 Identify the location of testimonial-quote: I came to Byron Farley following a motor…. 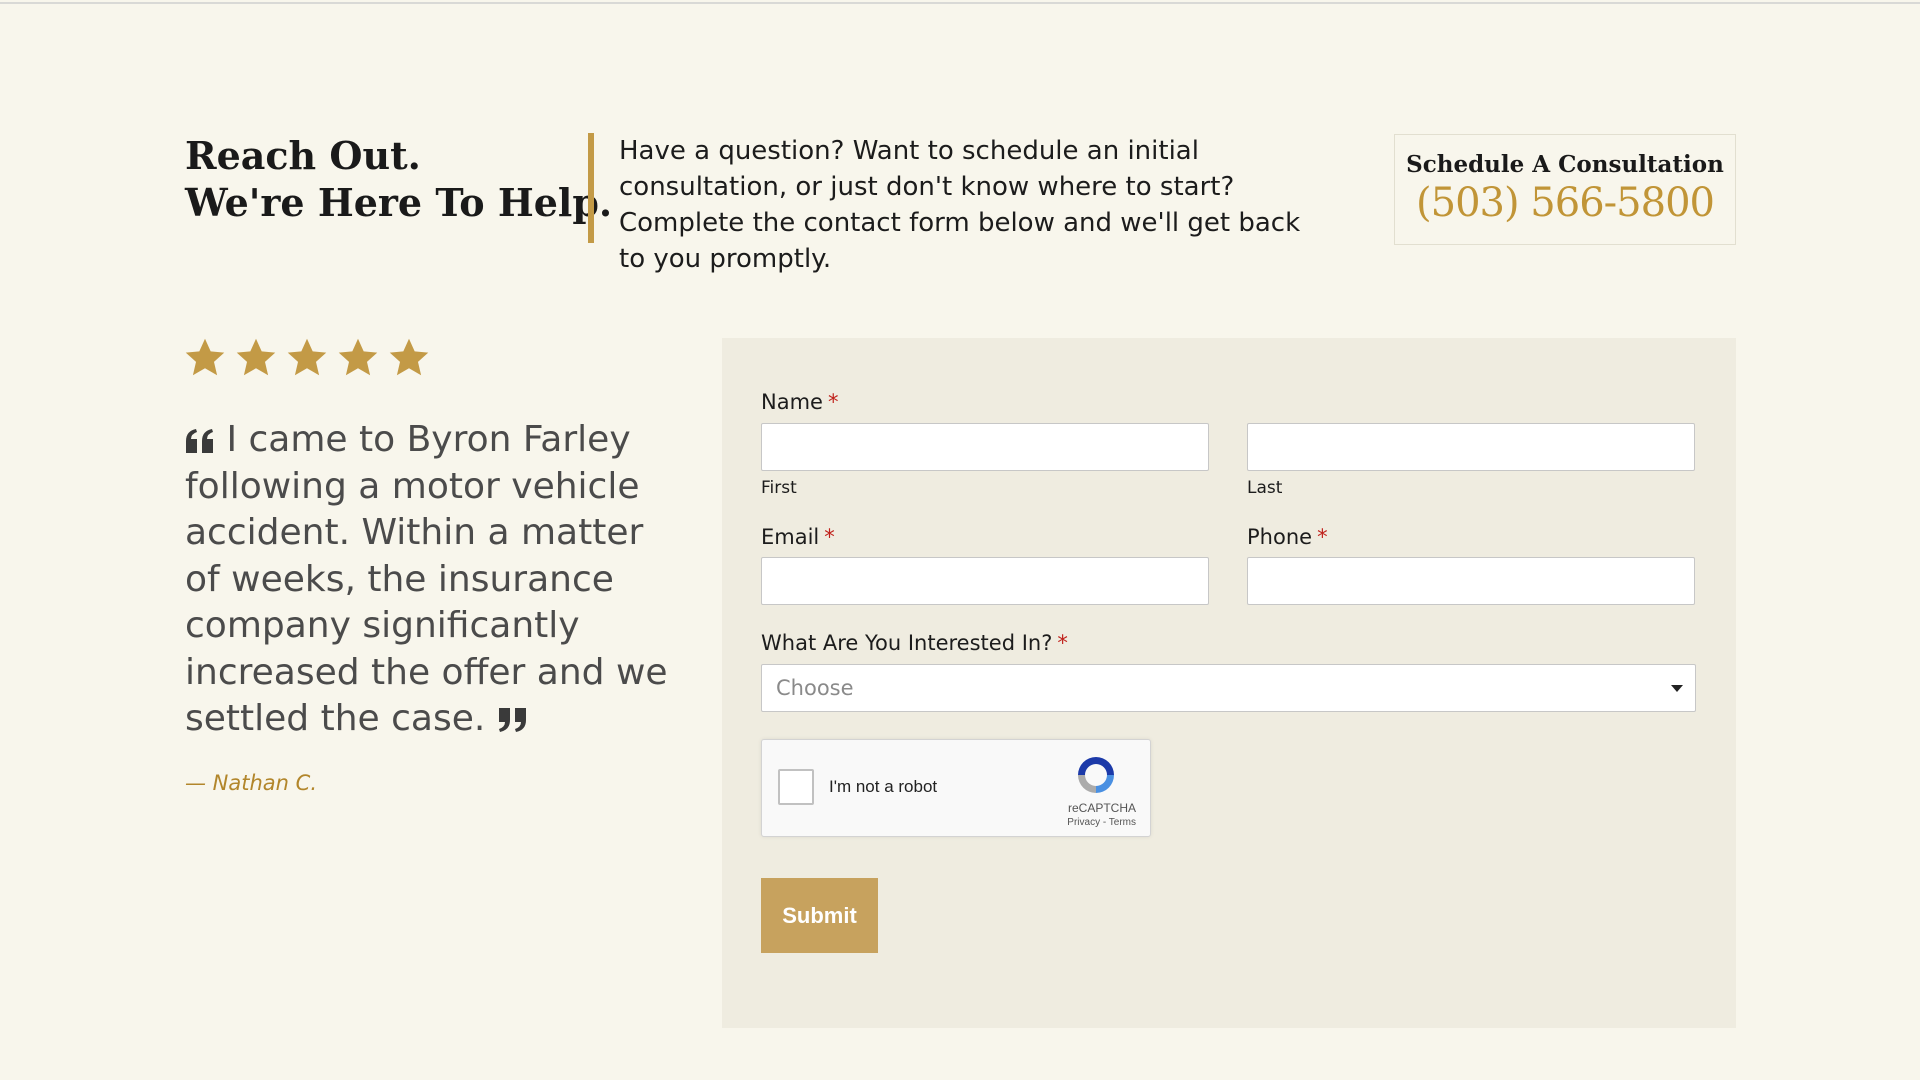
(430, 580).